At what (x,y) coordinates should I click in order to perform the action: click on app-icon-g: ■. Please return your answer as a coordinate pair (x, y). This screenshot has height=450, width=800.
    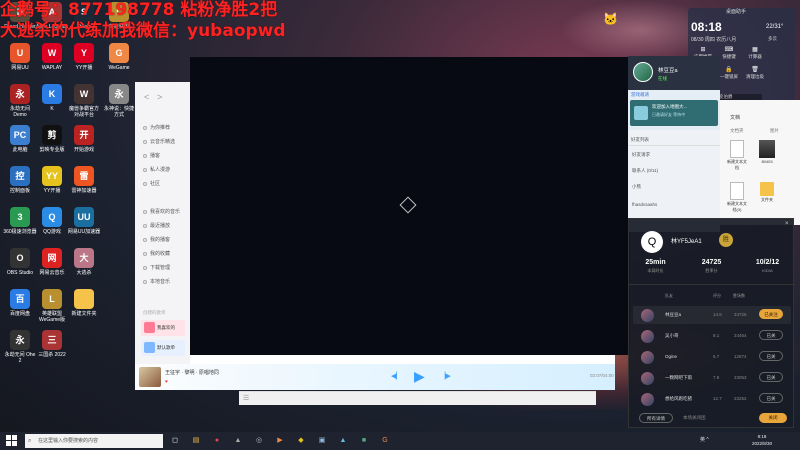
    Looking at the image, I should click on (364, 441).